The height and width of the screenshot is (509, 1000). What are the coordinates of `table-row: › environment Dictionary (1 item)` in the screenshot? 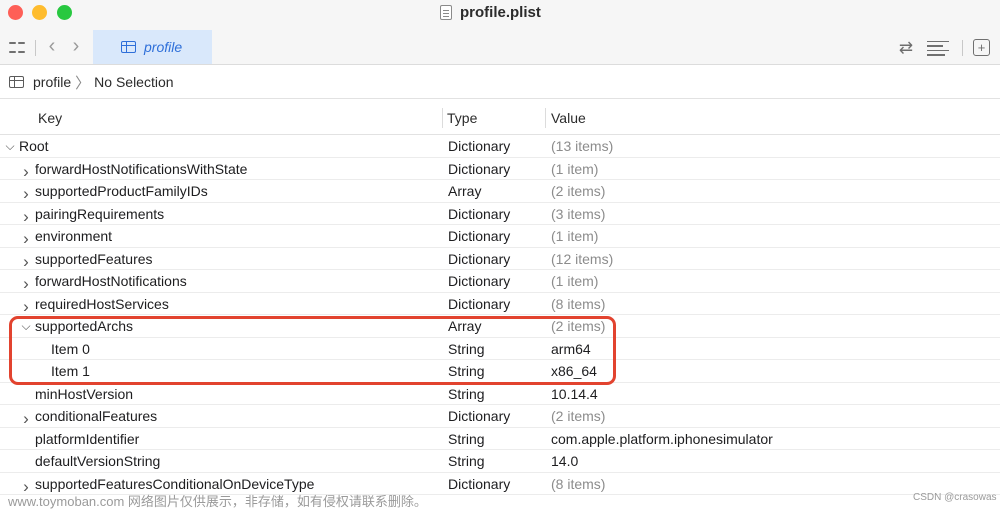 It's located at (500, 236).